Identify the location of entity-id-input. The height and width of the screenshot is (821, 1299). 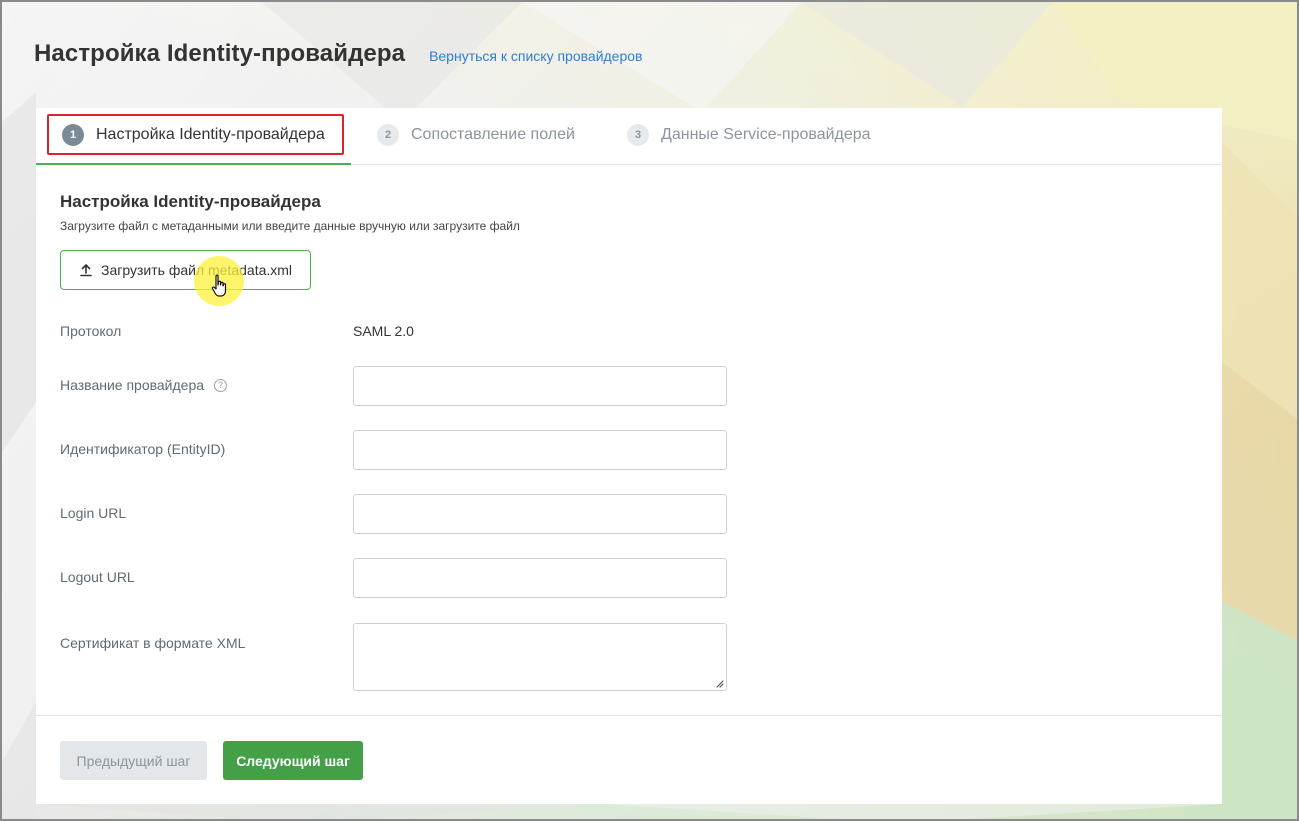
(540, 450).